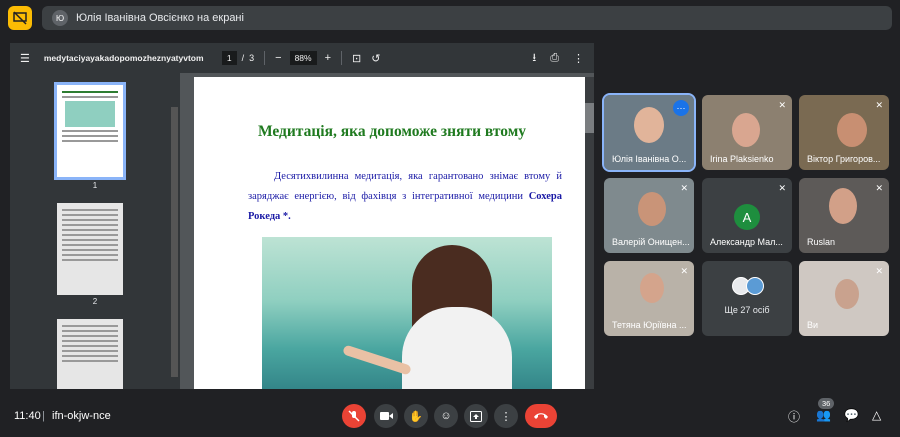  What do you see at coordinates (229, 58) in the screenshot?
I see `page-number-input: 1` at bounding box center [229, 58].